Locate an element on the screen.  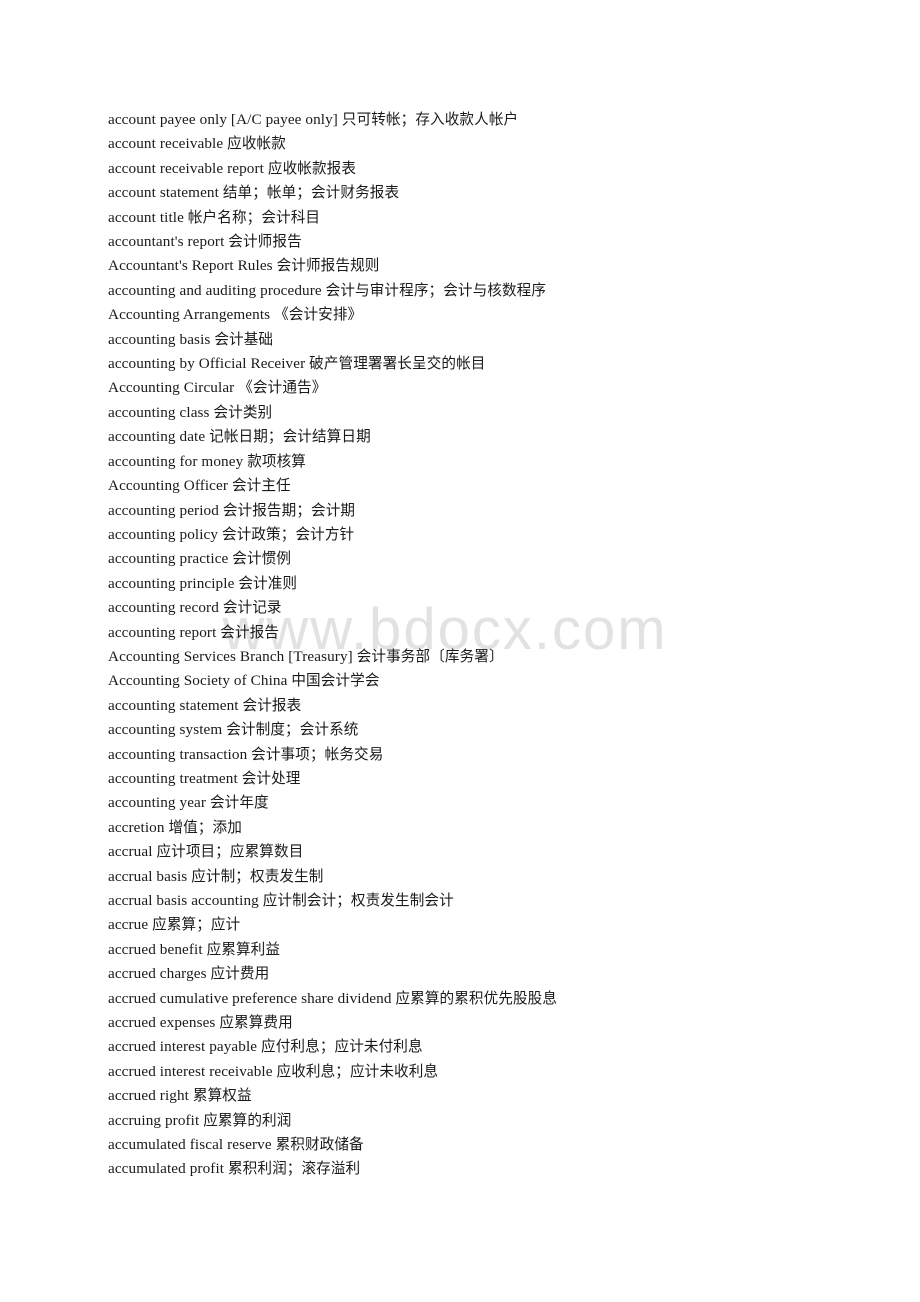
entry-term: accrued right is located at coordinates (148, 1096).